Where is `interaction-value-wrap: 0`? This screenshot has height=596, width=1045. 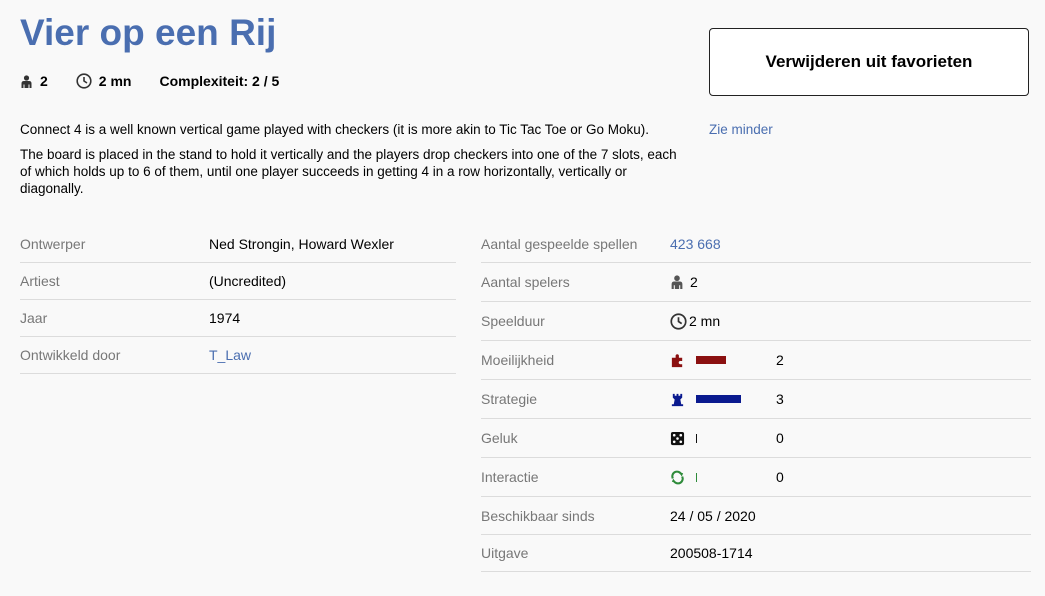 interaction-value-wrap: 0 is located at coordinates (727, 477).